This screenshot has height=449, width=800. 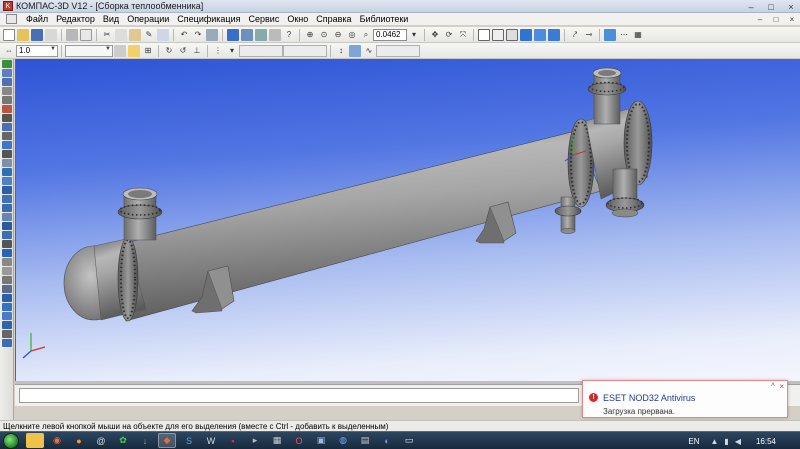 I want to click on zoom-window-icon: ⊙, so click(x=324, y=35).